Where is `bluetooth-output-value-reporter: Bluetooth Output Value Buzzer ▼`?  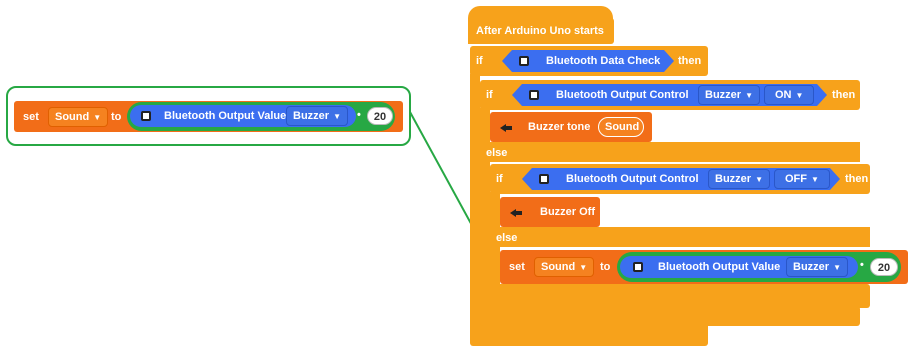 bluetooth-output-value-reporter: Bluetooth Output Value Buzzer ▼ is located at coordinates (739, 267).